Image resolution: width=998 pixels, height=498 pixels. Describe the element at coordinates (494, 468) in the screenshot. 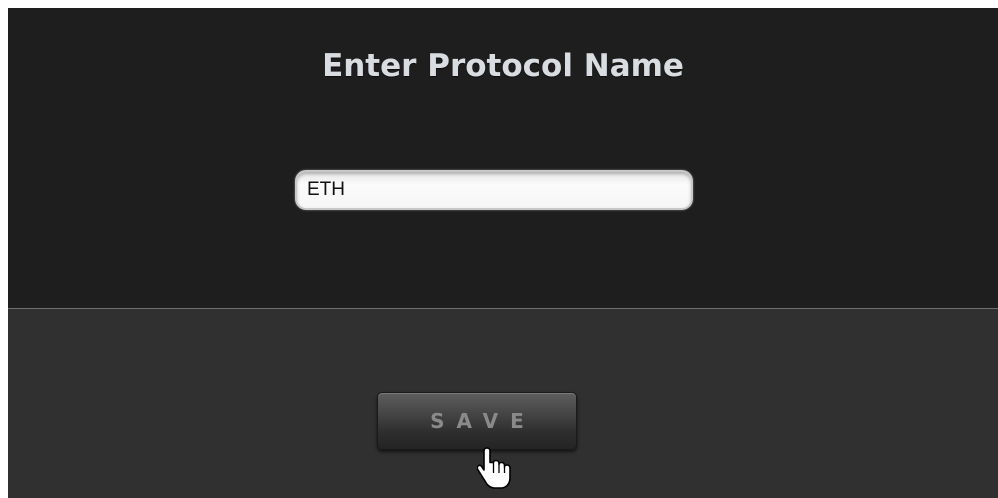

I see `hand-pointer-icon` at that location.